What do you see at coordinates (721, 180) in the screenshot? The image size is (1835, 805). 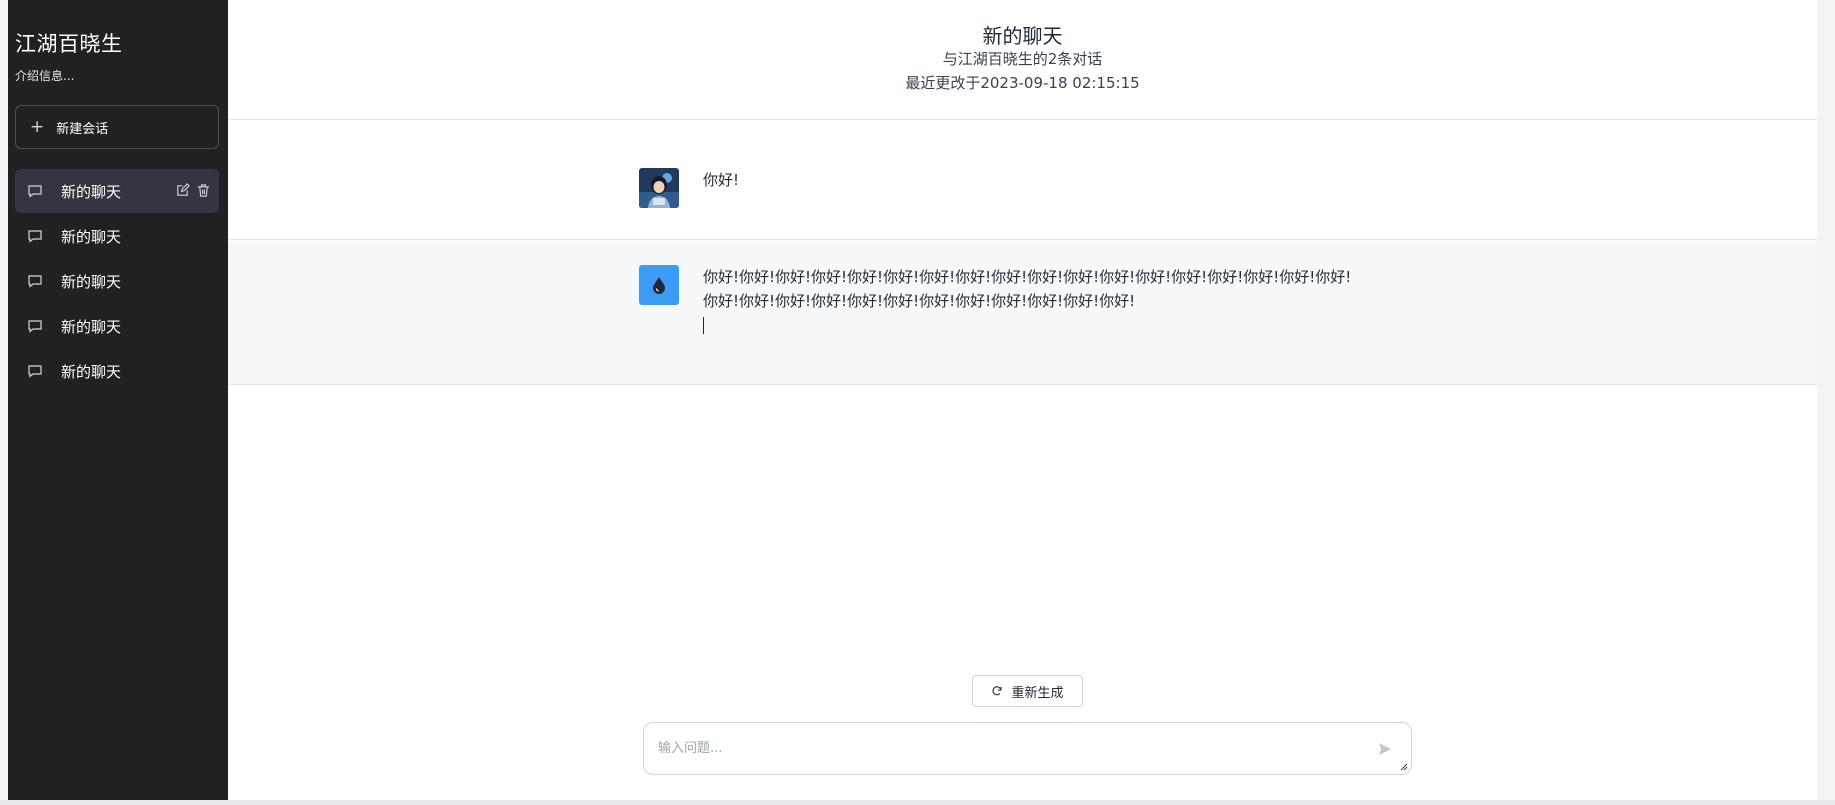 I see `user-message-text: 你好!` at bounding box center [721, 180].